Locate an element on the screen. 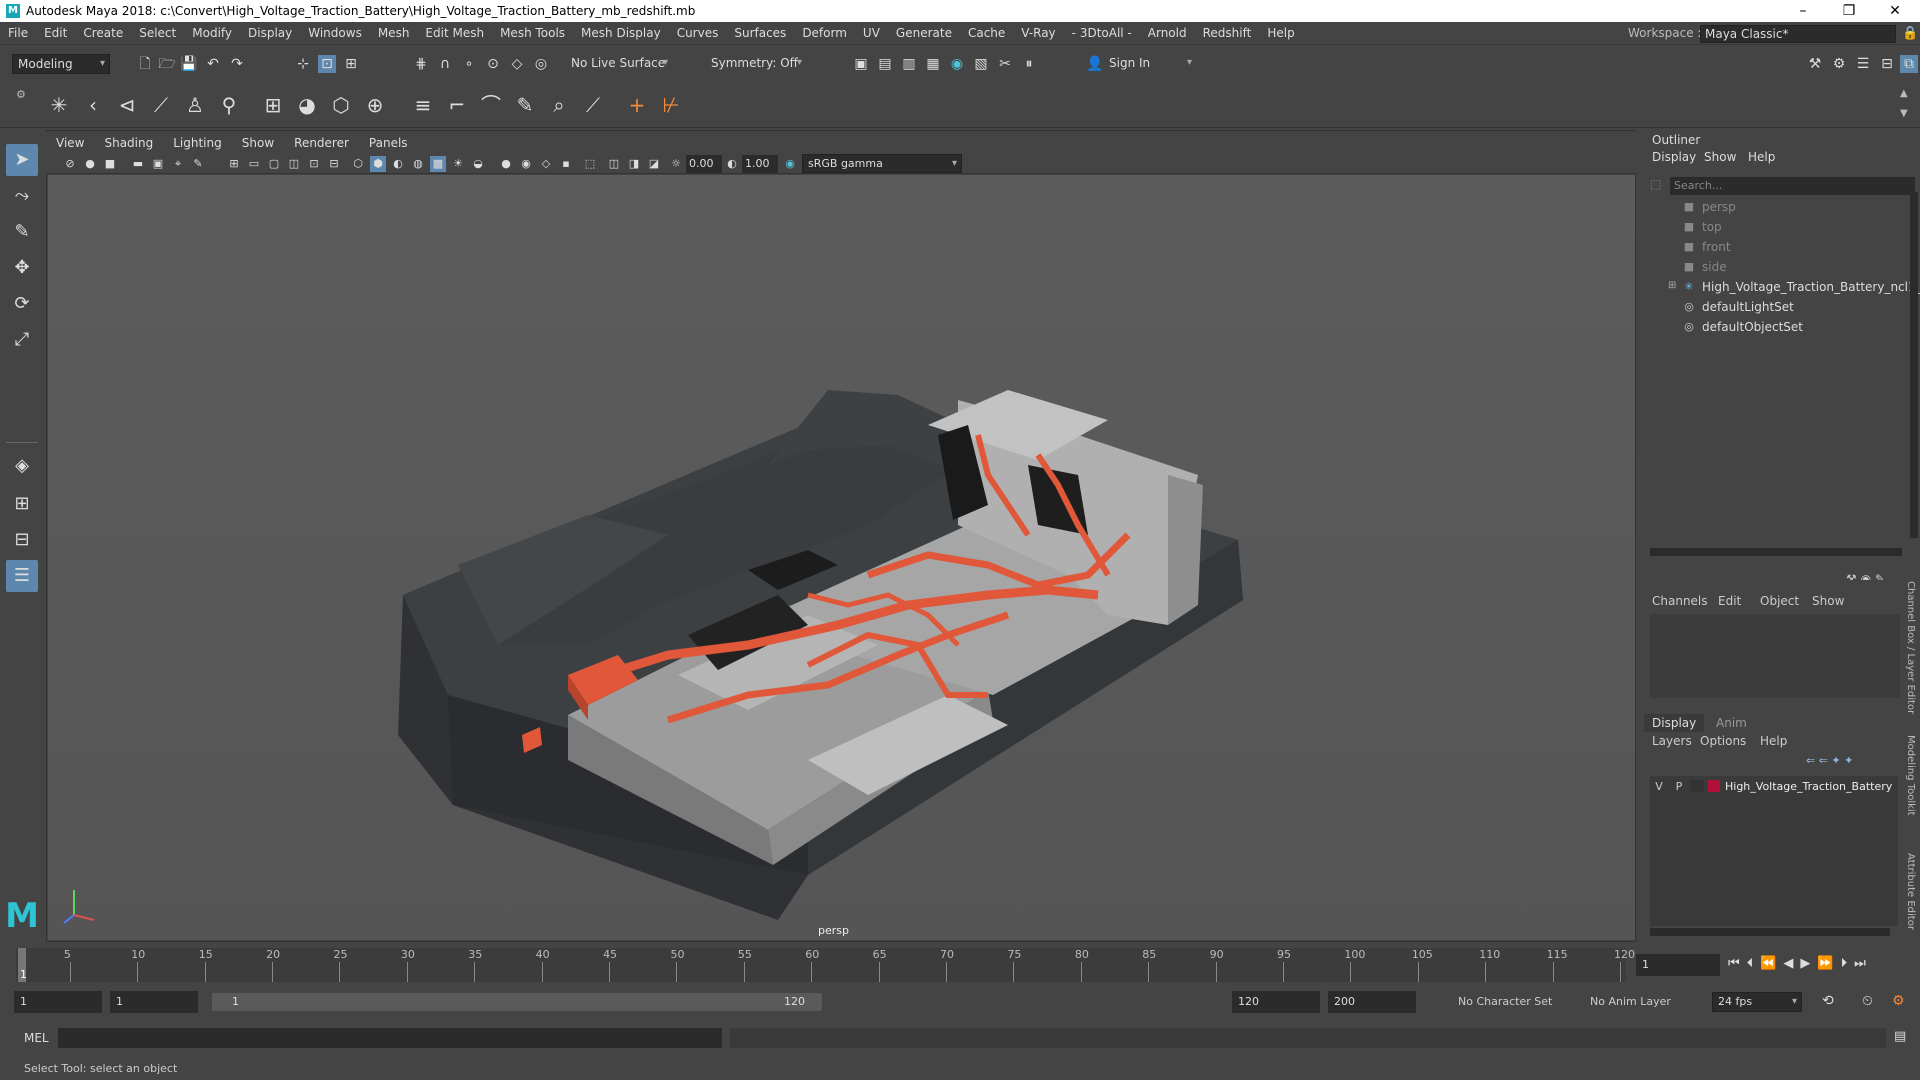  textured-icon: ▩ is located at coordinates (438, 164).